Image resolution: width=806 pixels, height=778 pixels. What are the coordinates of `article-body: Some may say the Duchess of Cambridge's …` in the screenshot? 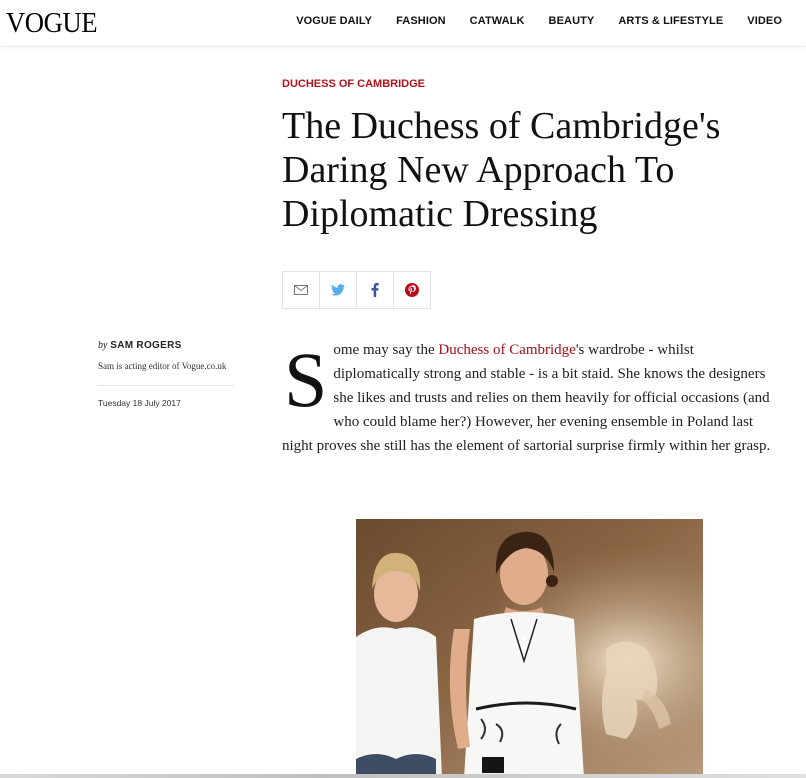 It's located at (527, 398).